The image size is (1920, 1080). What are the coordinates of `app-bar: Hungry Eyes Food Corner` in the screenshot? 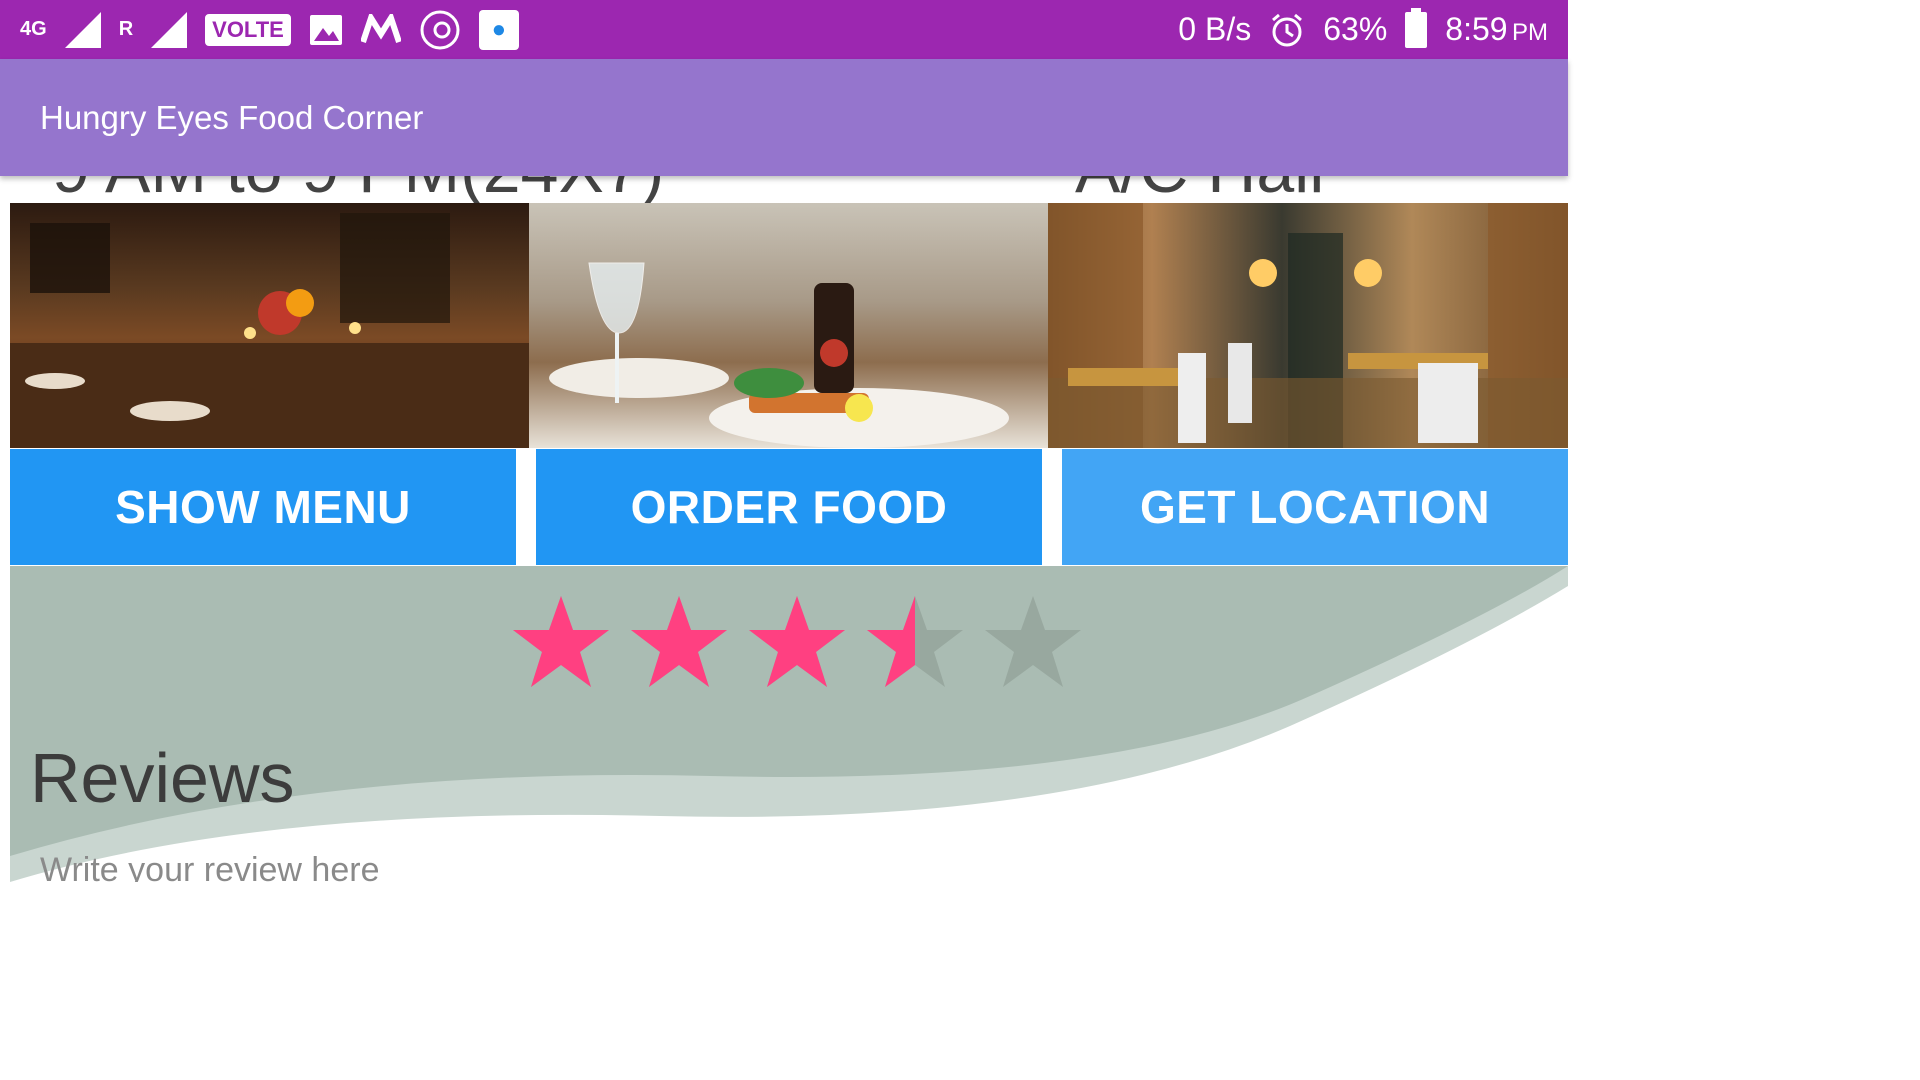 It's located at (784, 117).